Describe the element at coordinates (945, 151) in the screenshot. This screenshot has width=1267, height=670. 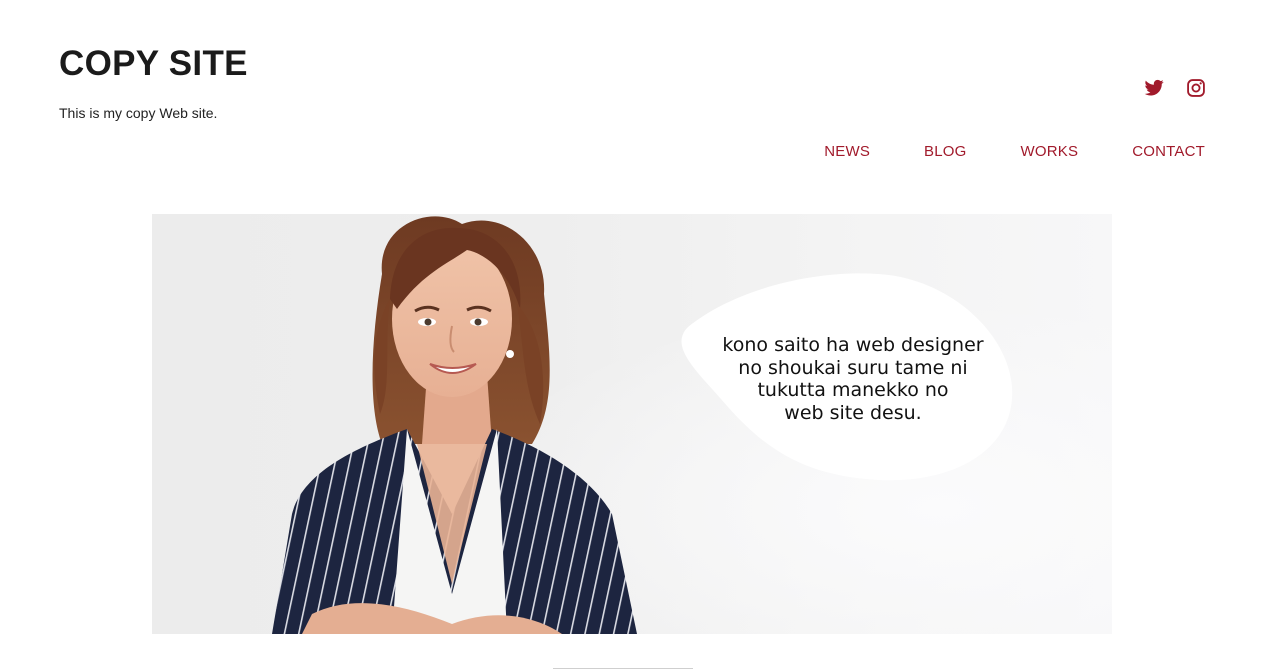
I see `nav-item-blog: BLOG` at that location.